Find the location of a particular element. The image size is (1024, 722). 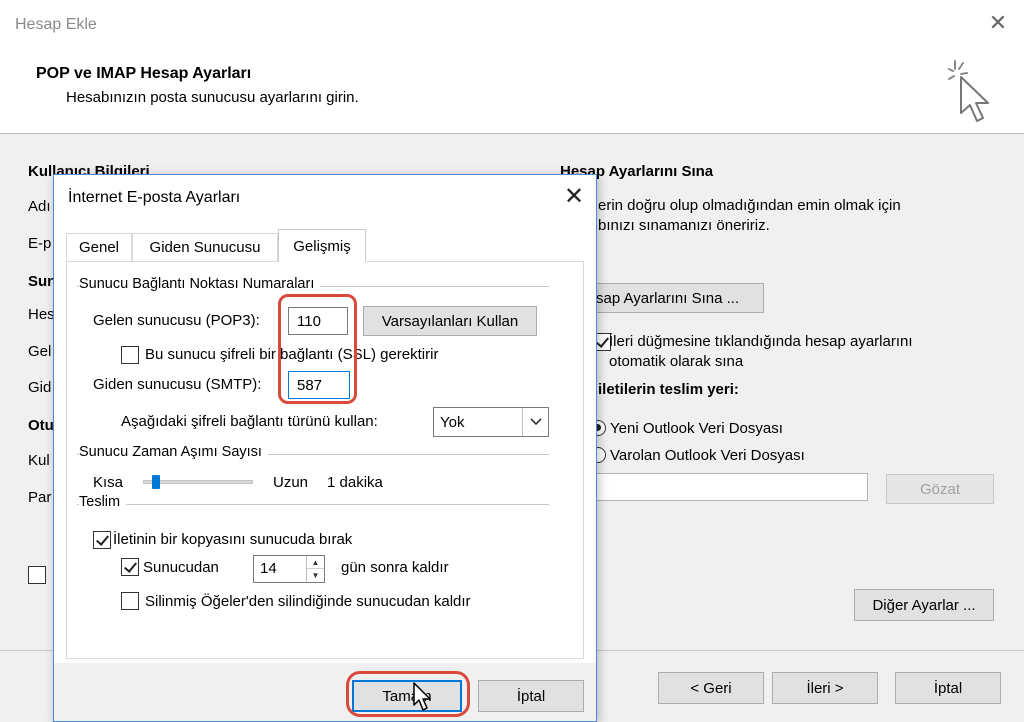

incoming-port-label: Gelen sunucusu (POP3): is located at coordinates (176, 320).